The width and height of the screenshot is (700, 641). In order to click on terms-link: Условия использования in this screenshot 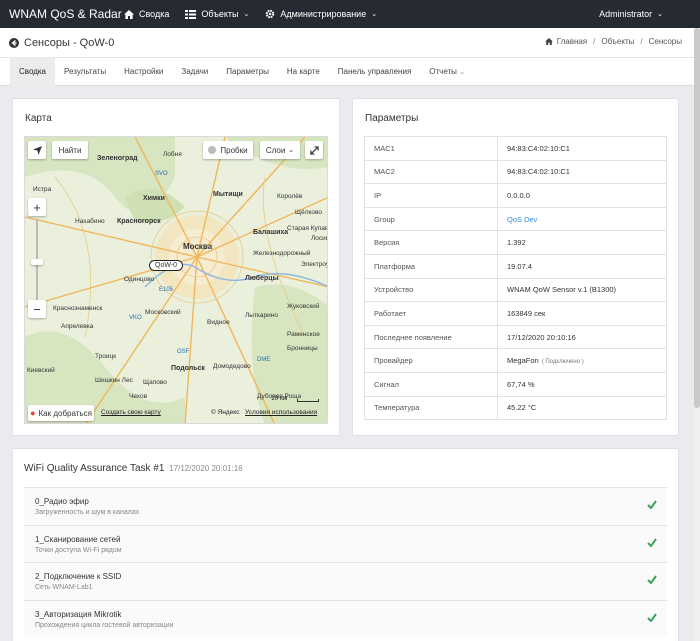, I will do `click(281, 412)`.